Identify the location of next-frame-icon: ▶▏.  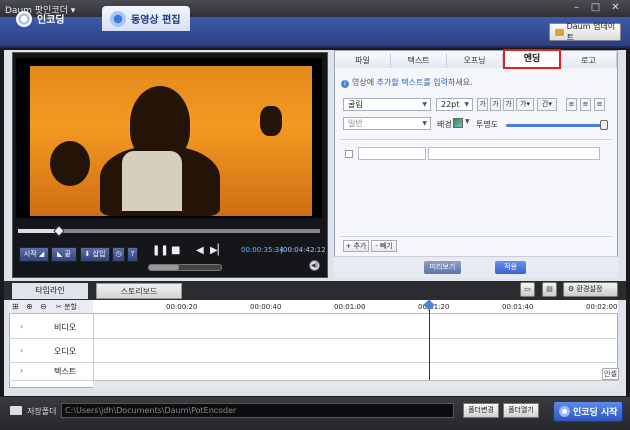
(217, 250).